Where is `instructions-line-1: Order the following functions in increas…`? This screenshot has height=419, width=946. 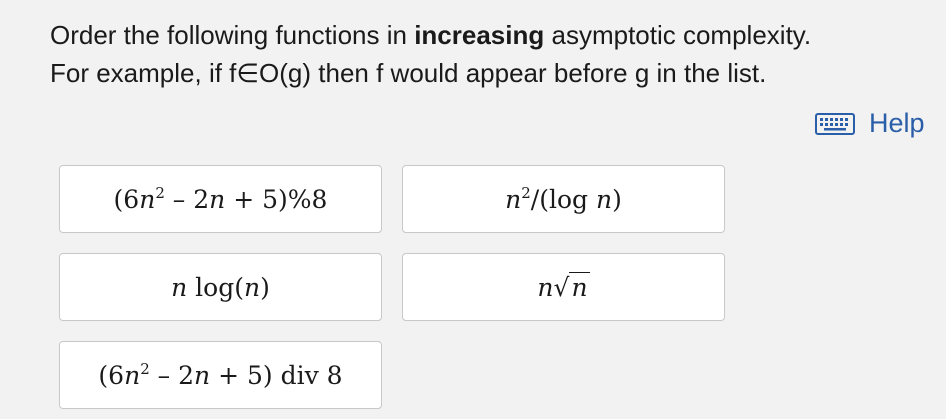
instructions-line-1: Order the following functions in increas… is located at coordinates (495, 35).